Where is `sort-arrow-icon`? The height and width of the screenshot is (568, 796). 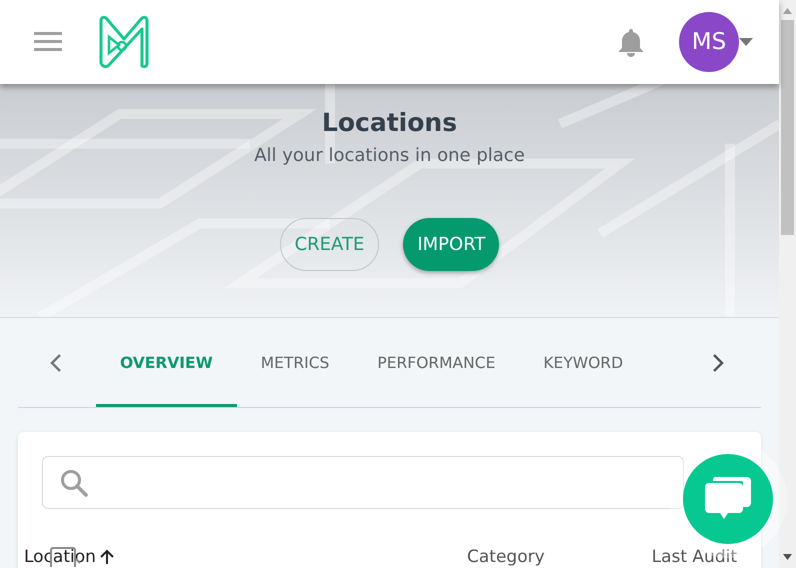 sort-arrow-icon is located at coordinates (107, 557).